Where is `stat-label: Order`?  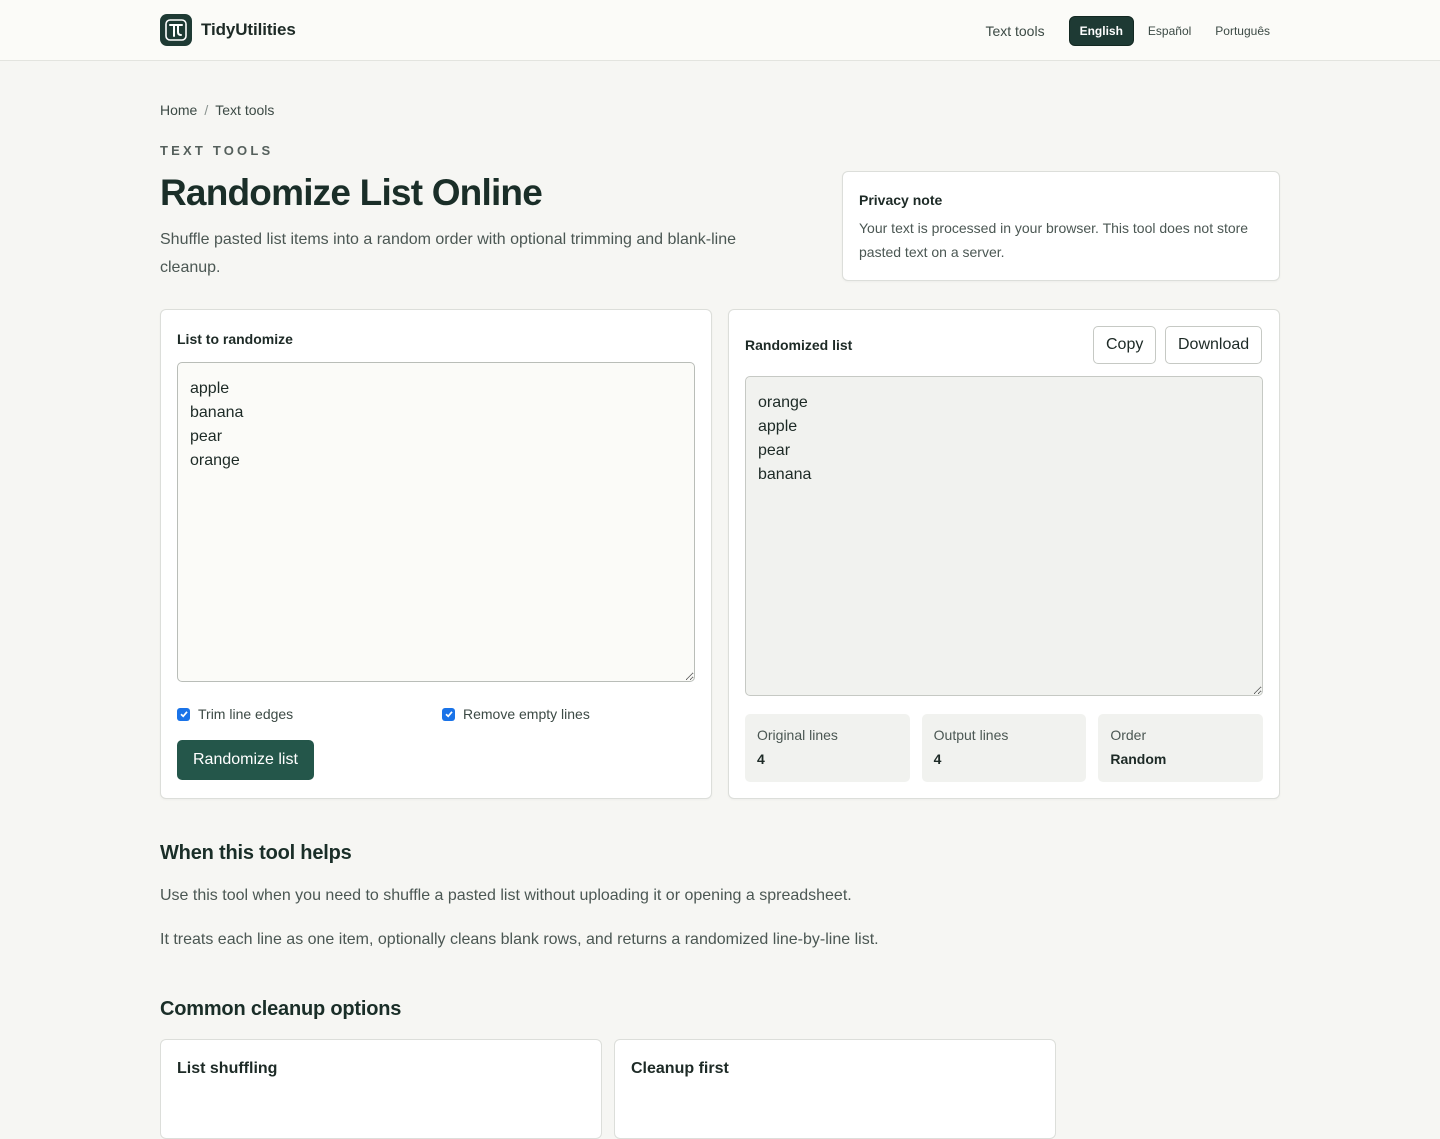 stat-label: Order is located at coordinates (1128, 735).